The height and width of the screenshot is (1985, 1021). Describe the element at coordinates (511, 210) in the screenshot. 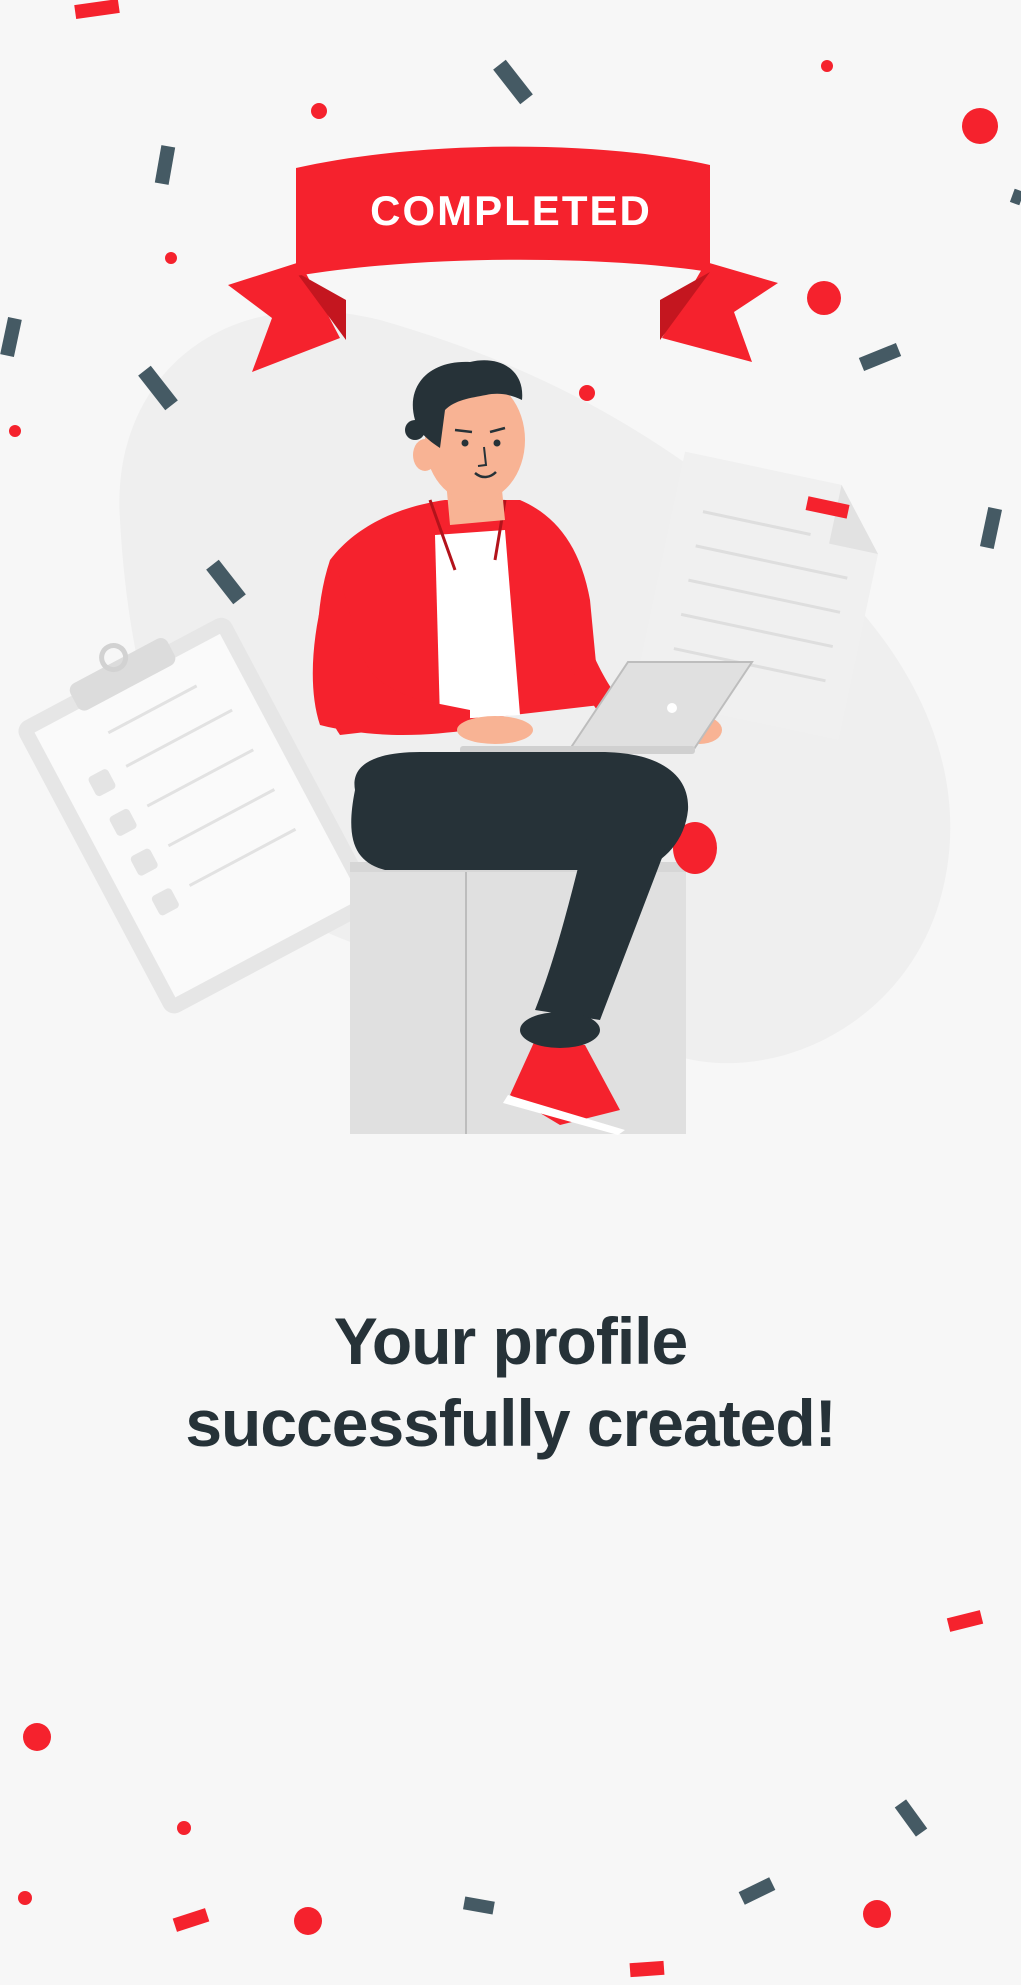

I see `banner-title: COMPLETED` at that location.